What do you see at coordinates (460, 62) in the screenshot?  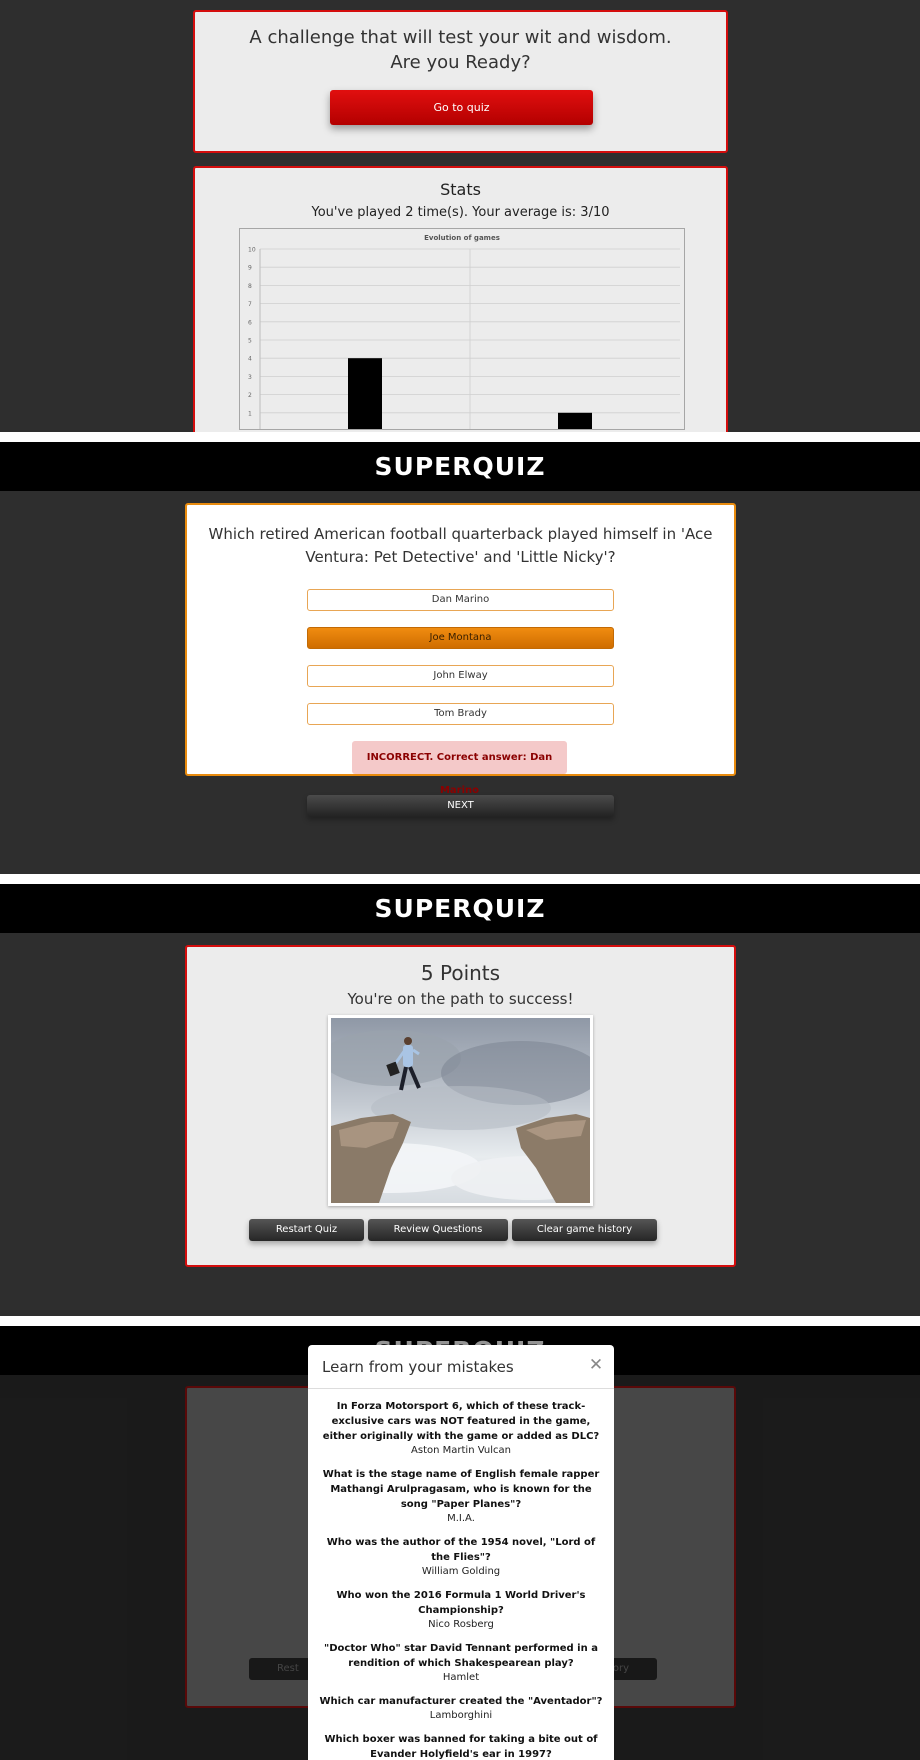 I see `tagline-line-2: Are you Ready?` at bounding box center [460, 62].